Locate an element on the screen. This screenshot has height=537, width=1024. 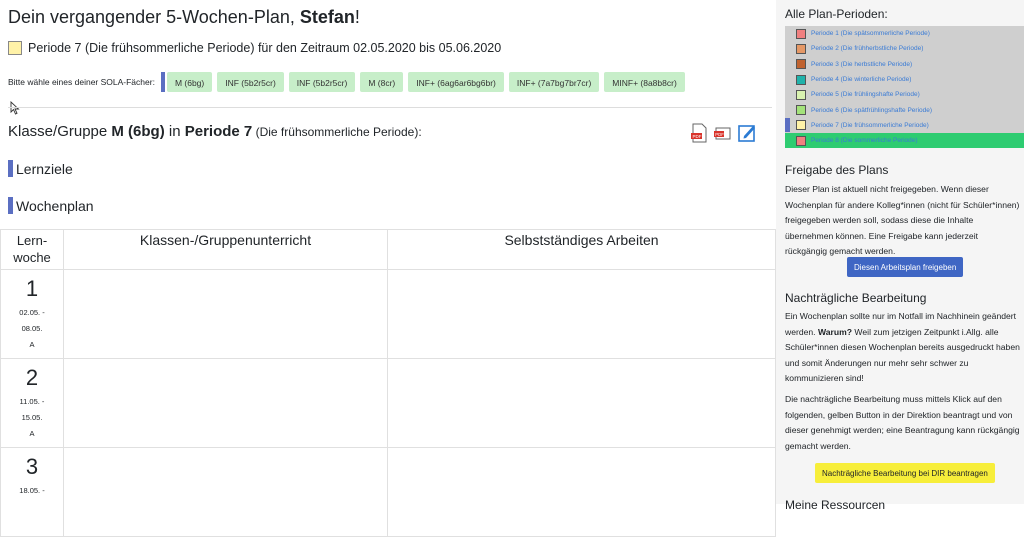
subject-label: Bitte wähle eines deiner SOLA-Fächer: is located at coordinates (81, 82).